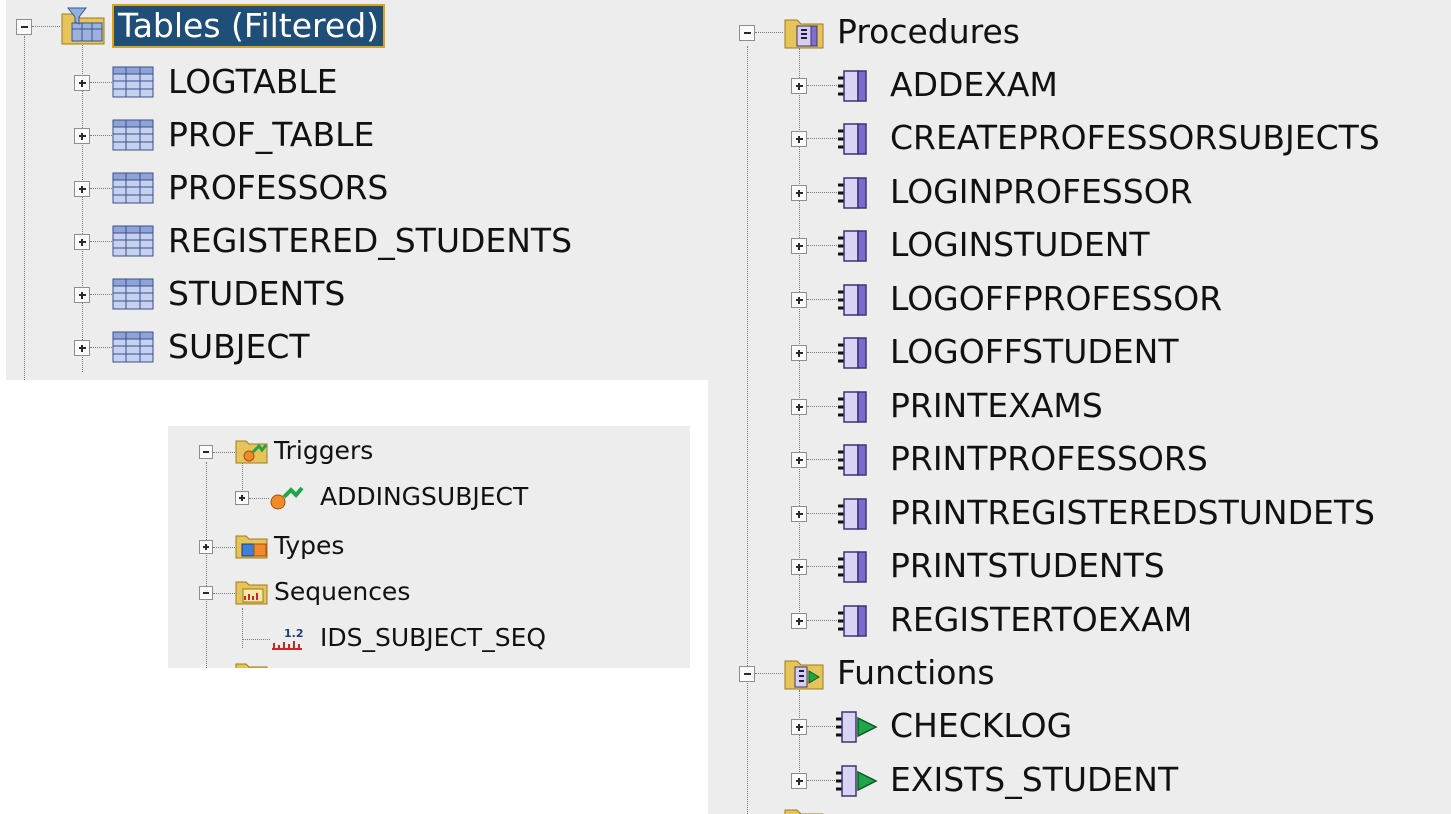 The height and width of the screenshot is (814, 1451). I want to click on sequence-icon: 1.2, so click(288, 638).